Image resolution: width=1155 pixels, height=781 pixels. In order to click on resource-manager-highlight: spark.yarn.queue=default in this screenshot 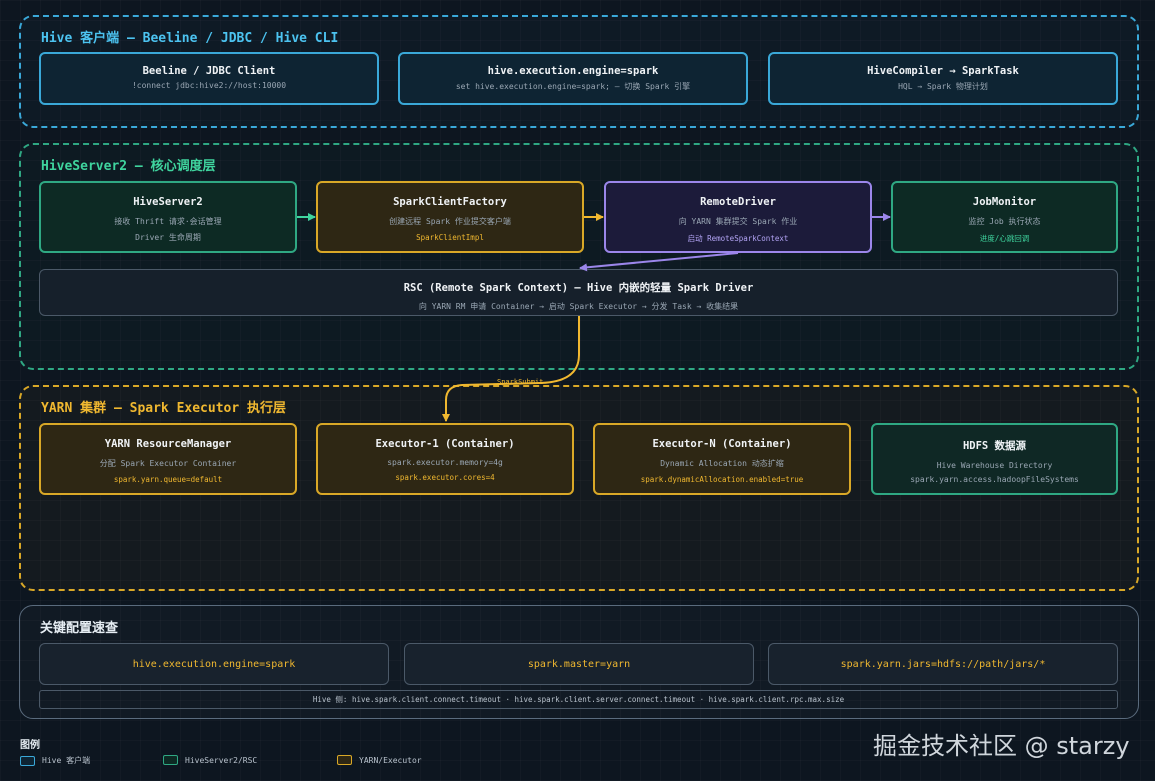, I will do `click(168, 479)`.